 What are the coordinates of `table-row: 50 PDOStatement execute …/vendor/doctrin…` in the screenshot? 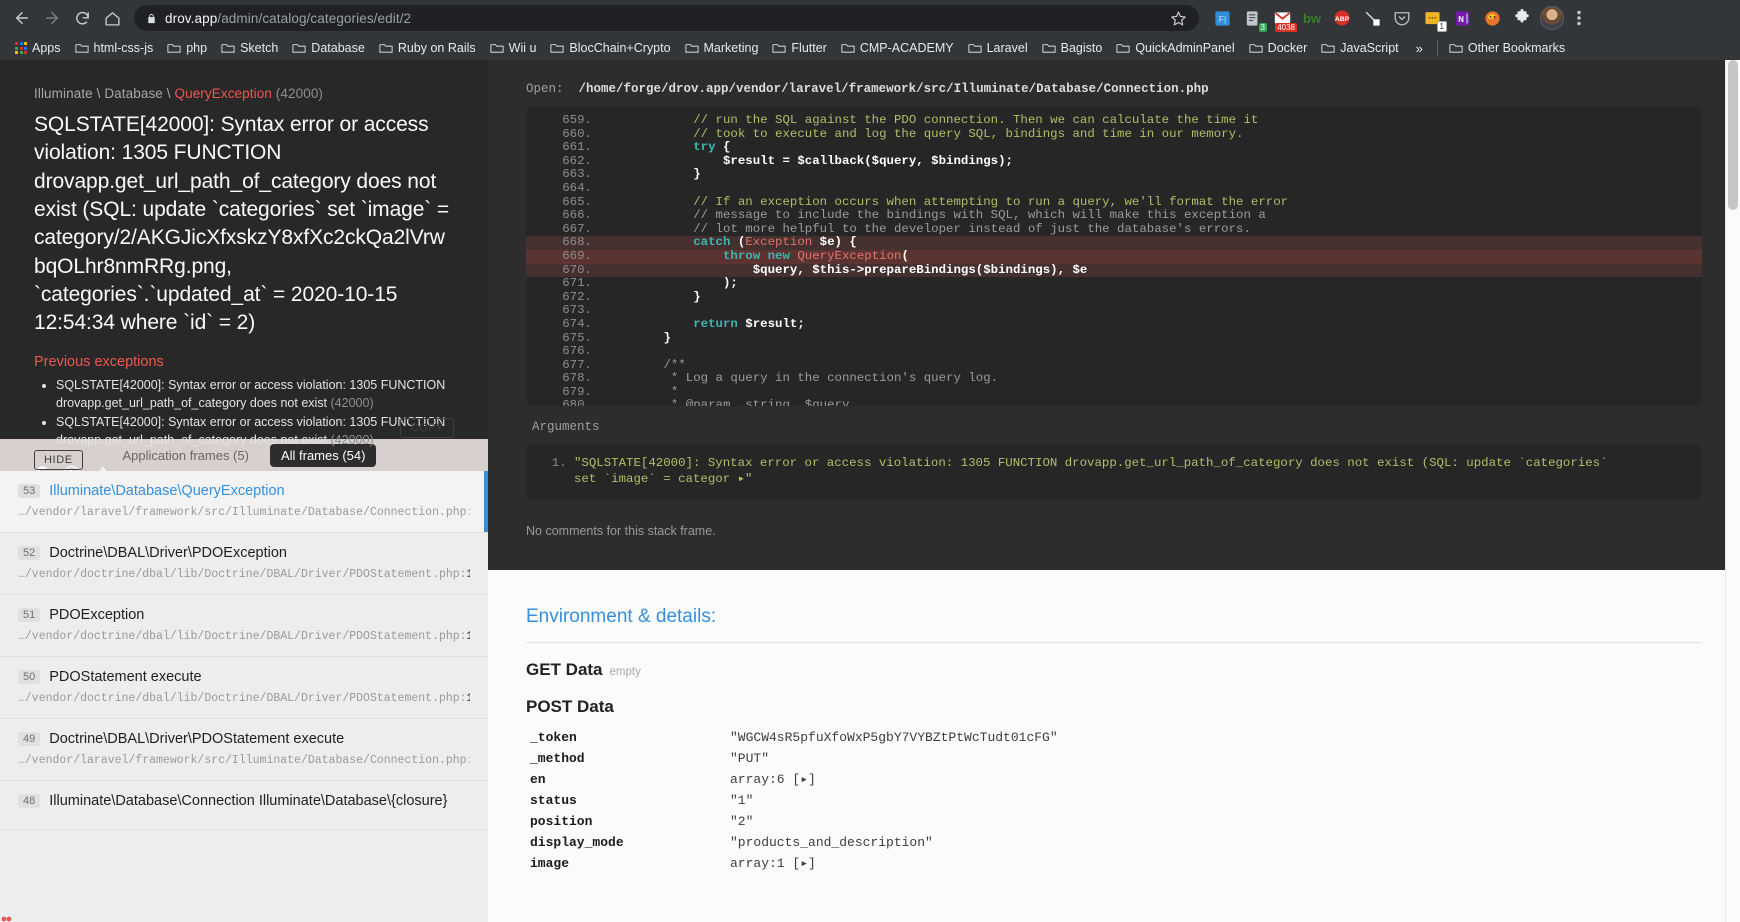 It's located at (244, 688).